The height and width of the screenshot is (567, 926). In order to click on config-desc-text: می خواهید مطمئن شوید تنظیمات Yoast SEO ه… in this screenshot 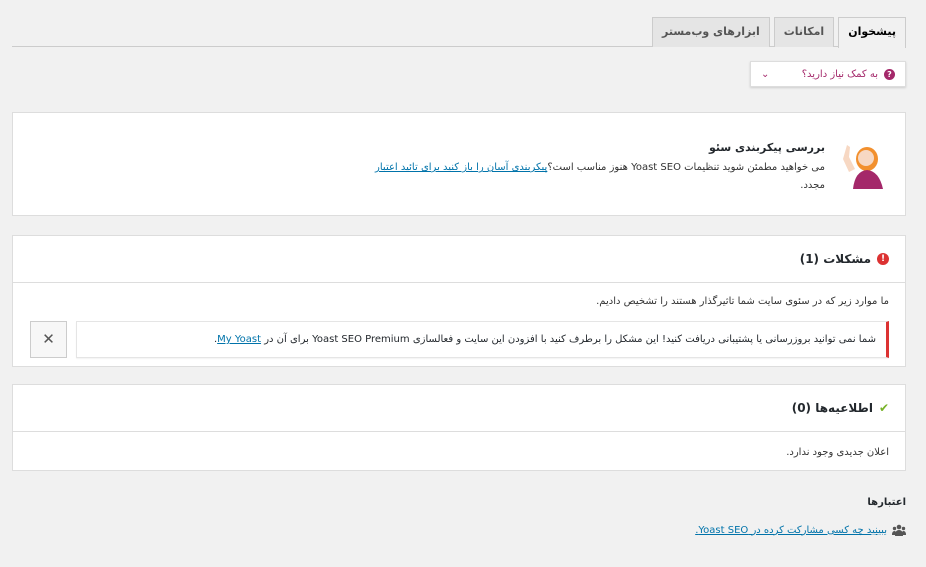, I will do `click(686, 167)`.